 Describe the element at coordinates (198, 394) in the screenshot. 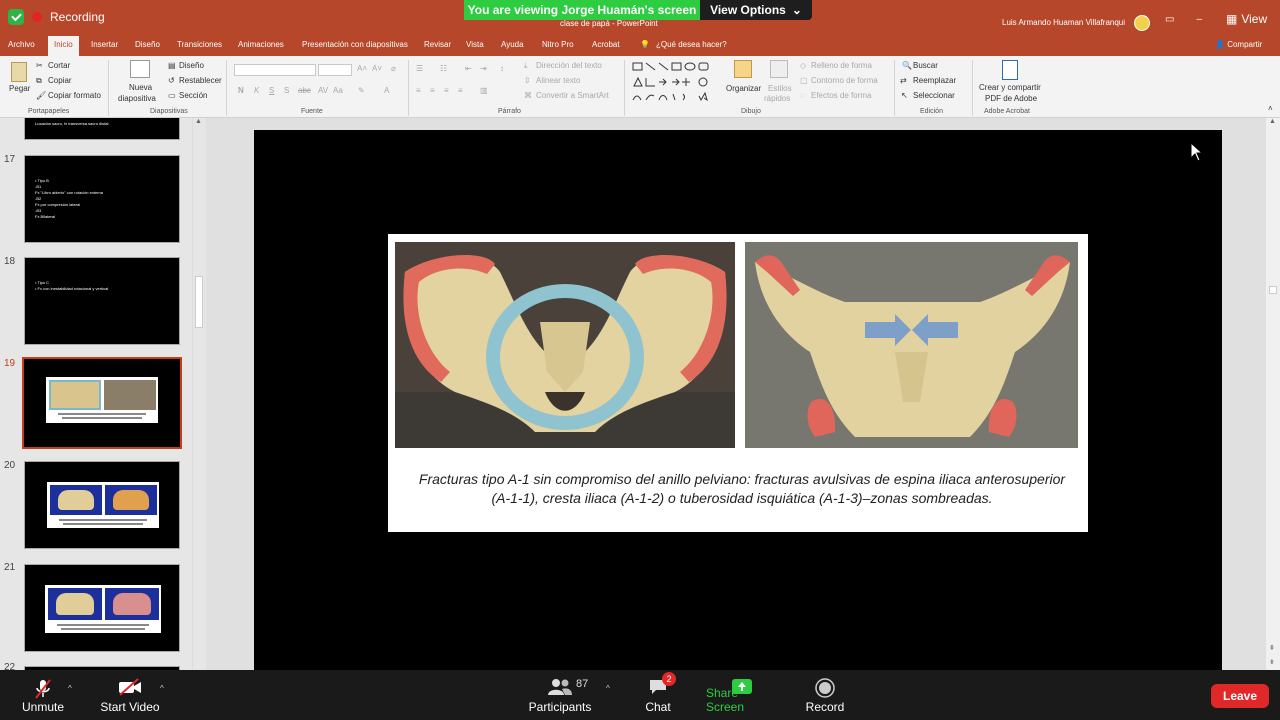

I see `thumbnail-scrollbar: ▲` at that location.